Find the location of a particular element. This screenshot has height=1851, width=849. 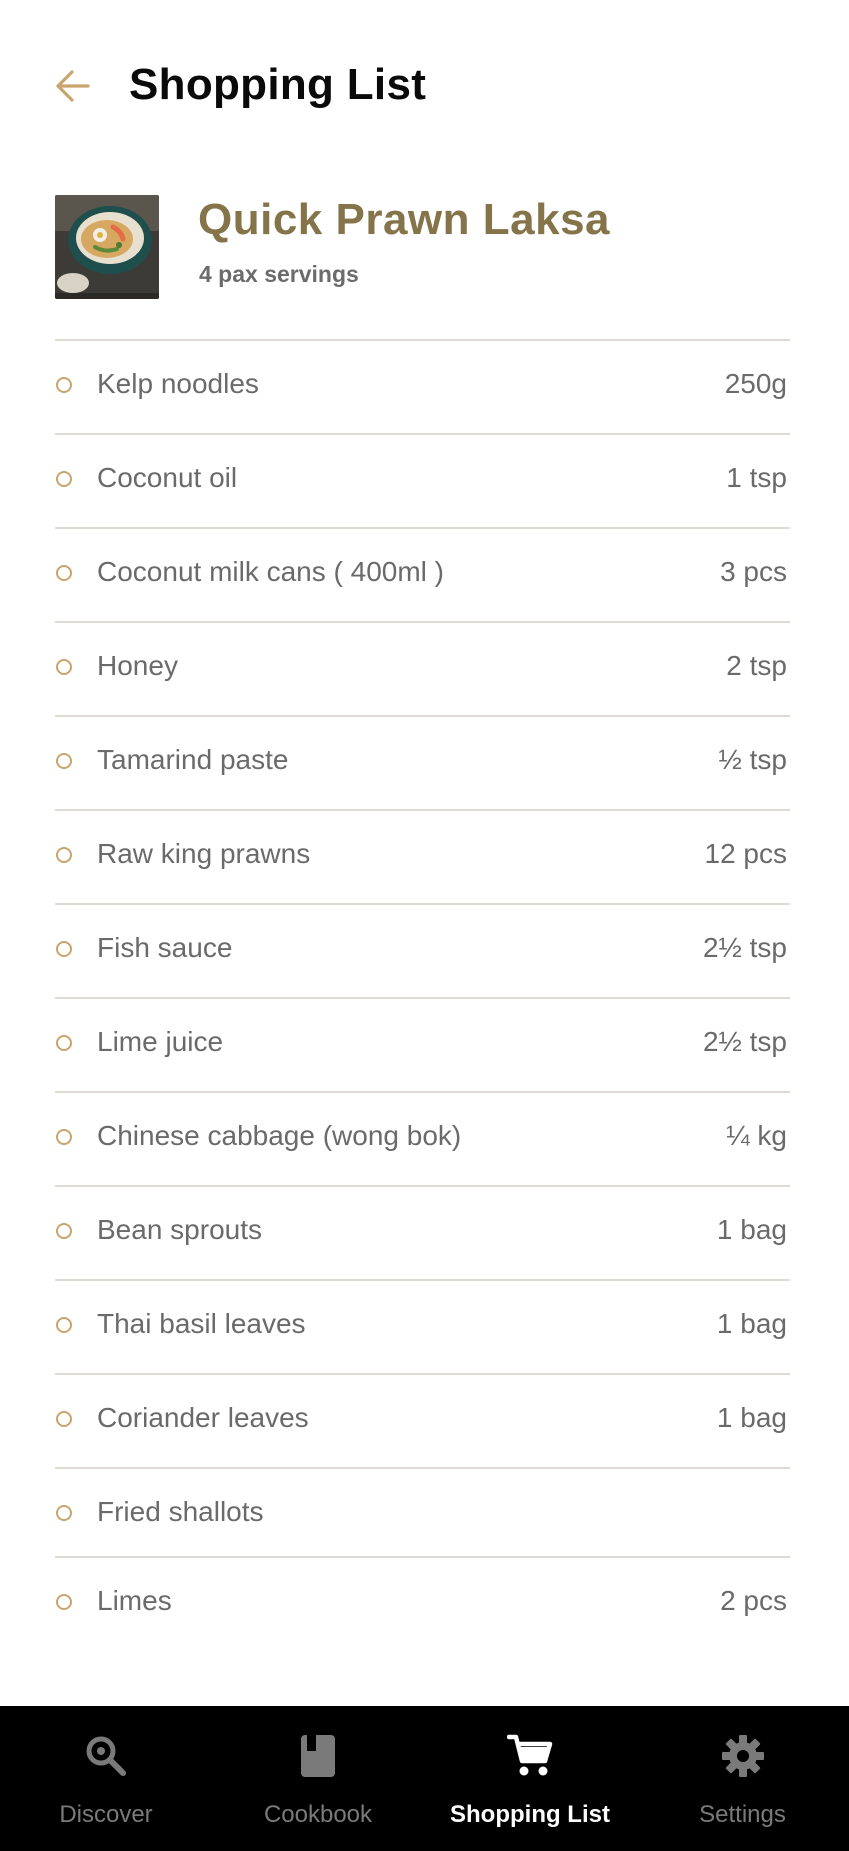

ingredient-name: Coconut milk cans ( 400ml ) is located at coordinates (271, 571).